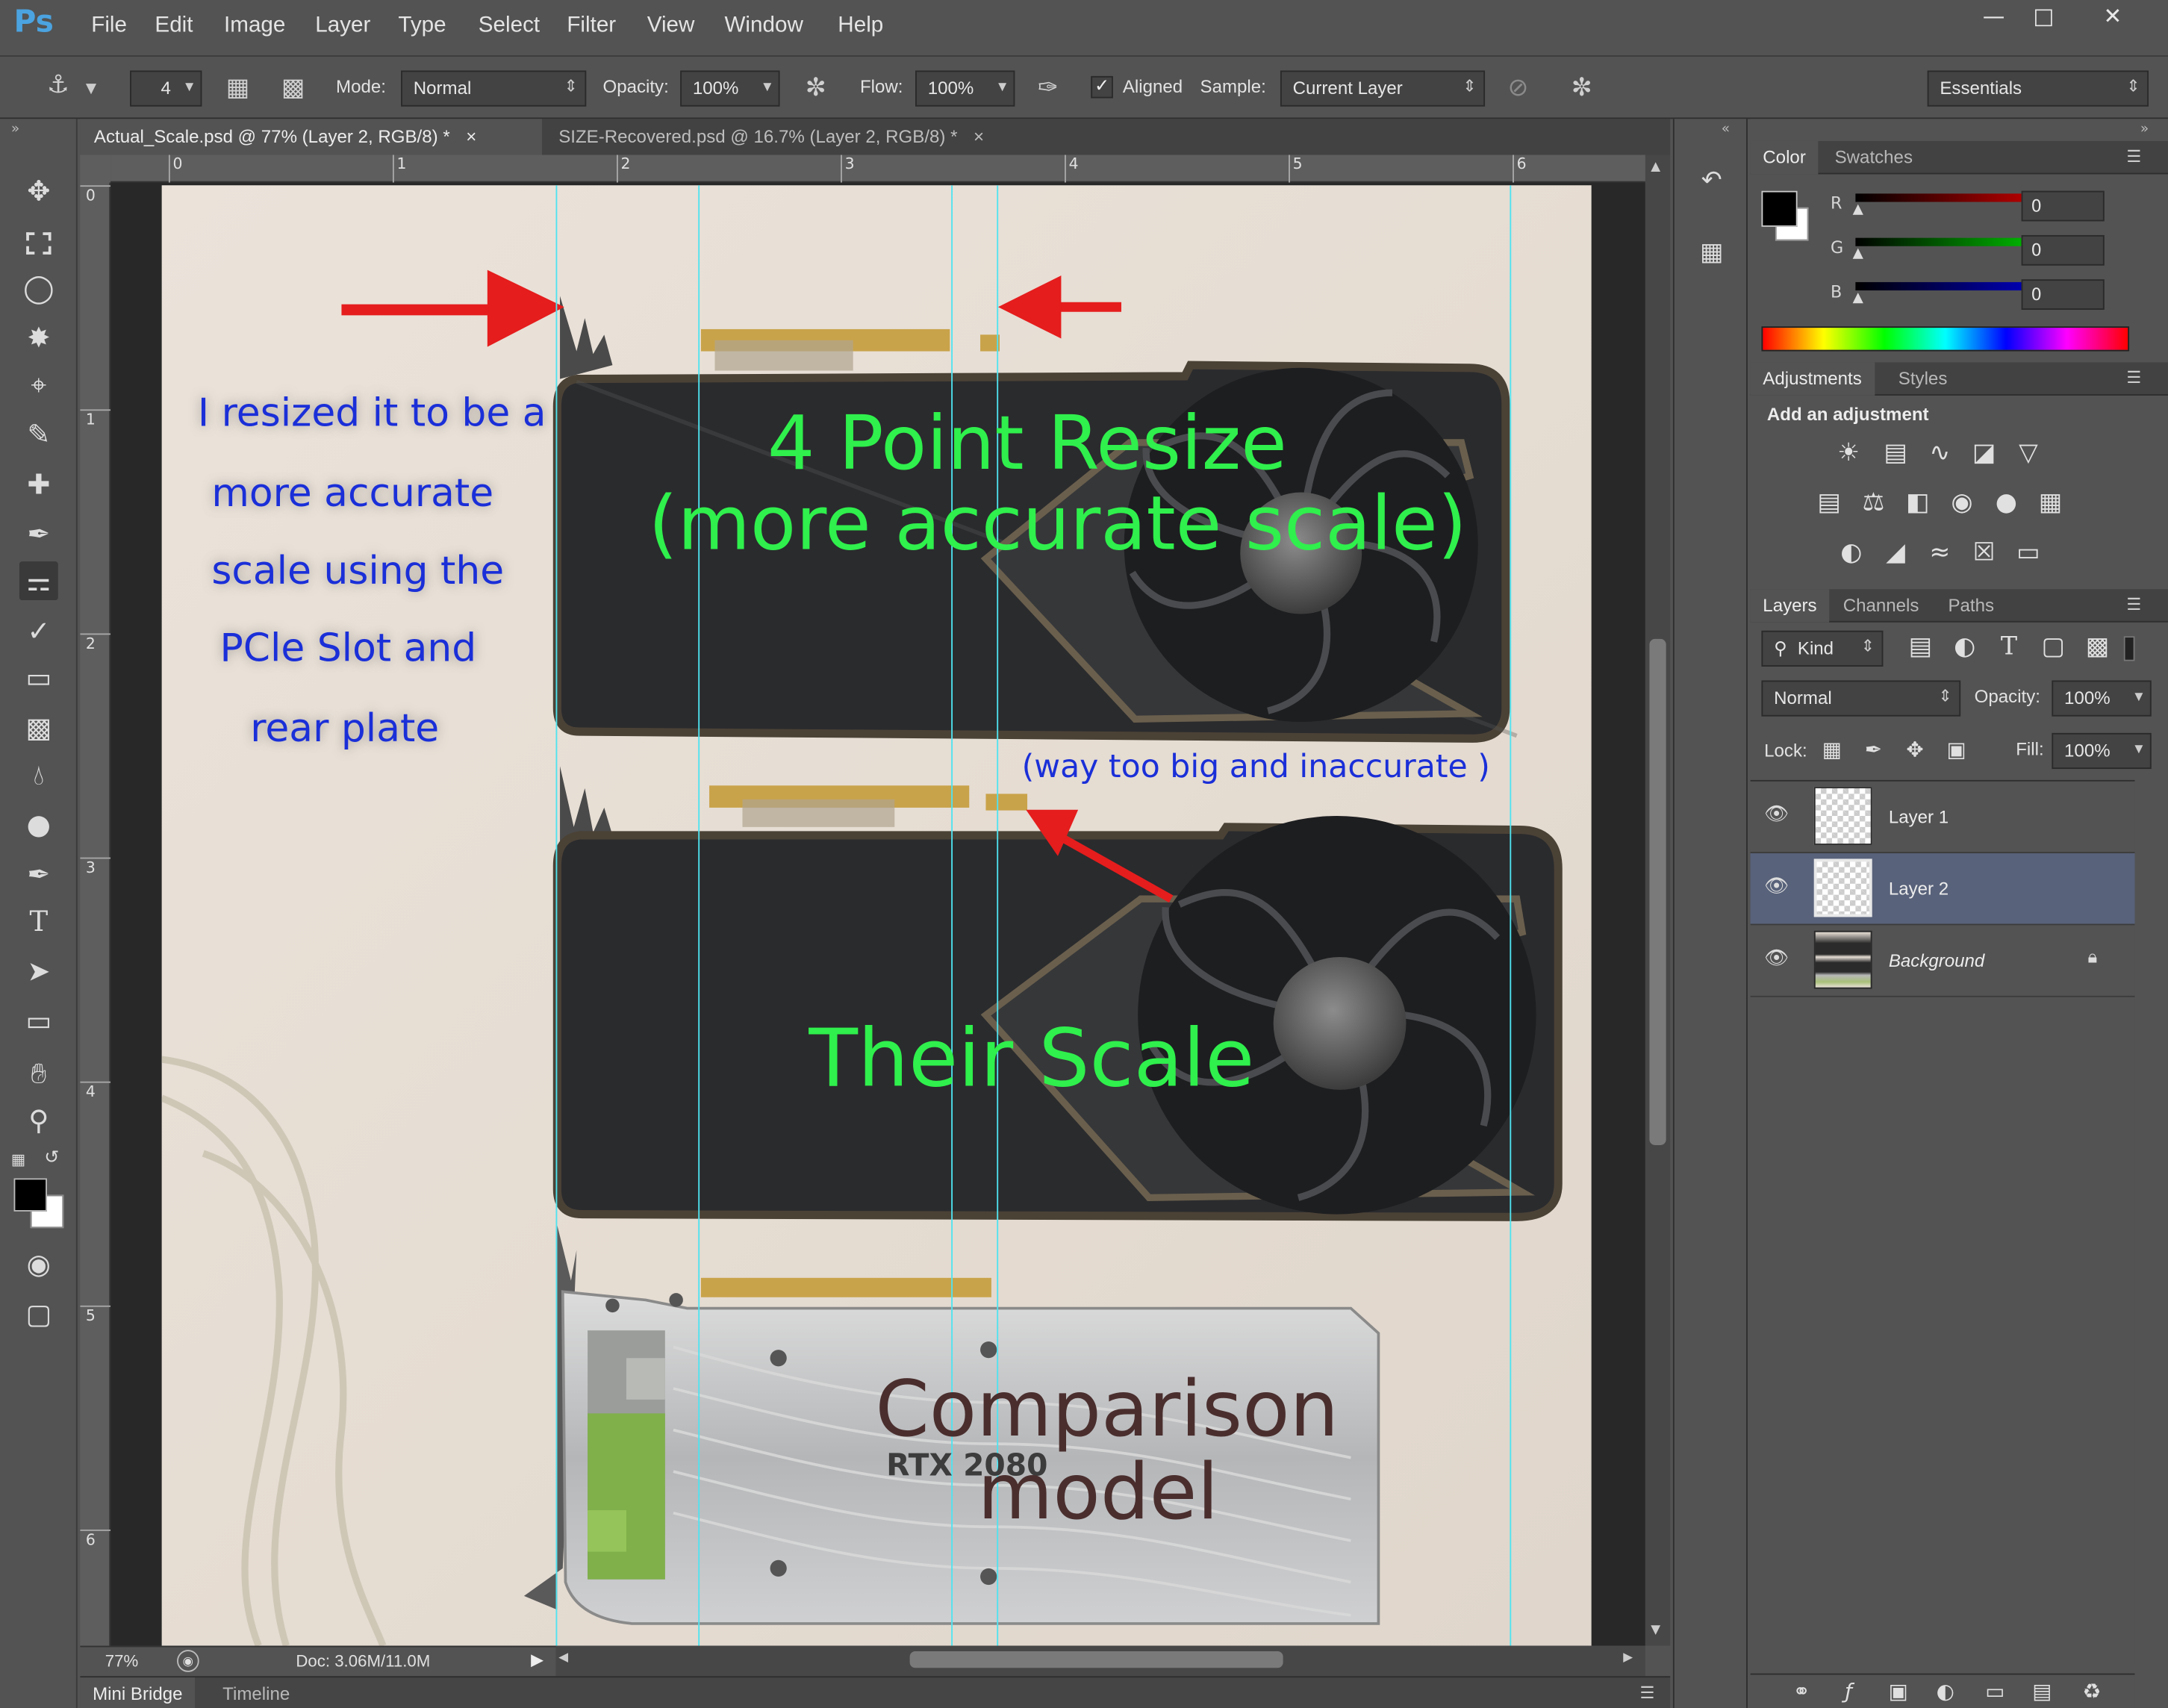  Describe the element at coordinates (763, 26) in the screenshot. I see `menu-window: Window` at that location.